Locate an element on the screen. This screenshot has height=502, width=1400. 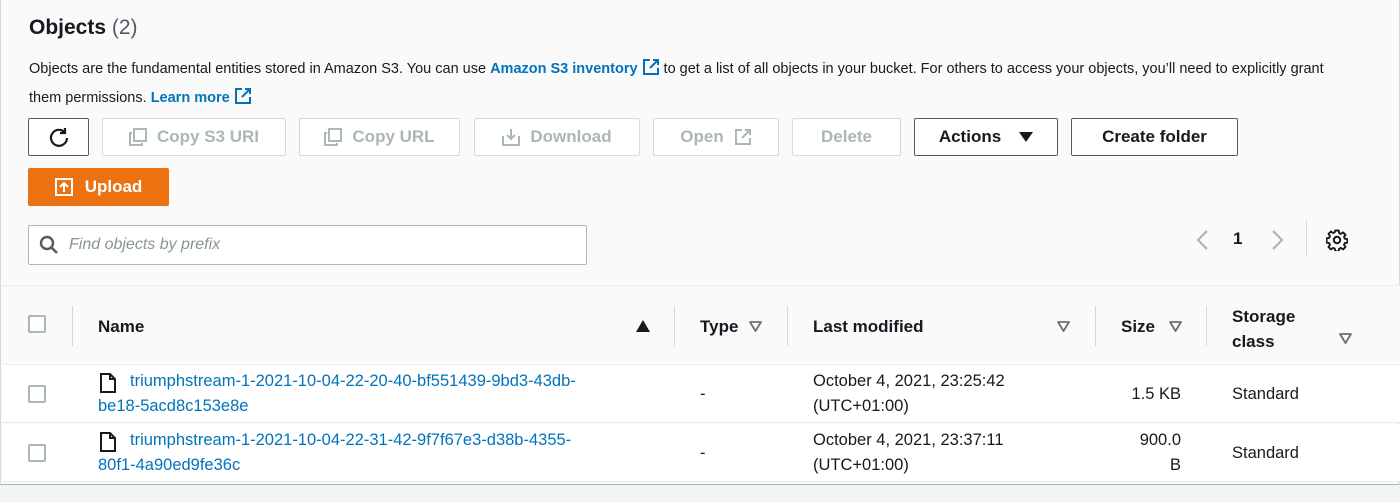
size-line1: 900.0 is located at coordinates (1160, 440).